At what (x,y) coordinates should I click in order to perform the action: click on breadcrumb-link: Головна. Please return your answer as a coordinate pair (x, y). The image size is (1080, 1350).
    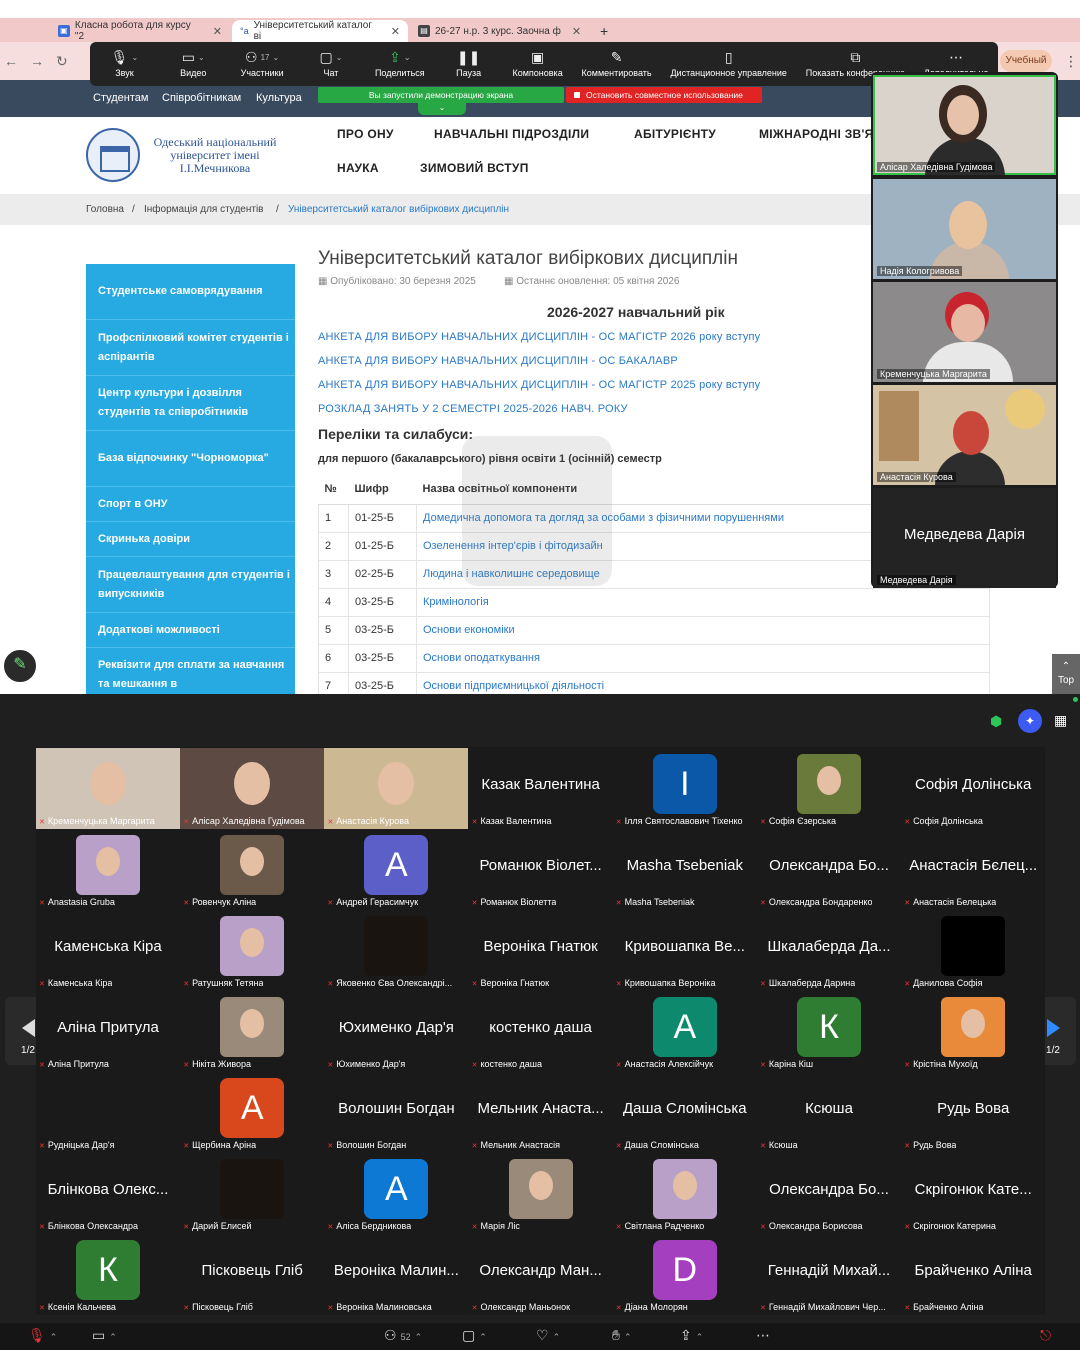
    Looking at the image, I should click on (105, 209).